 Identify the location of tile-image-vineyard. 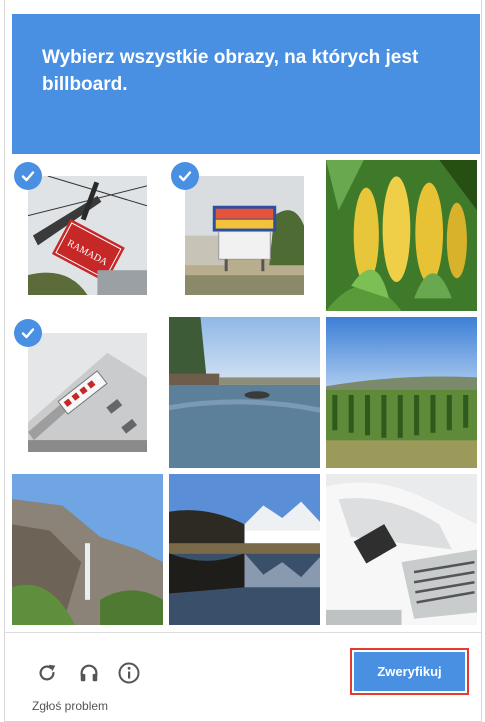
(401, 392).